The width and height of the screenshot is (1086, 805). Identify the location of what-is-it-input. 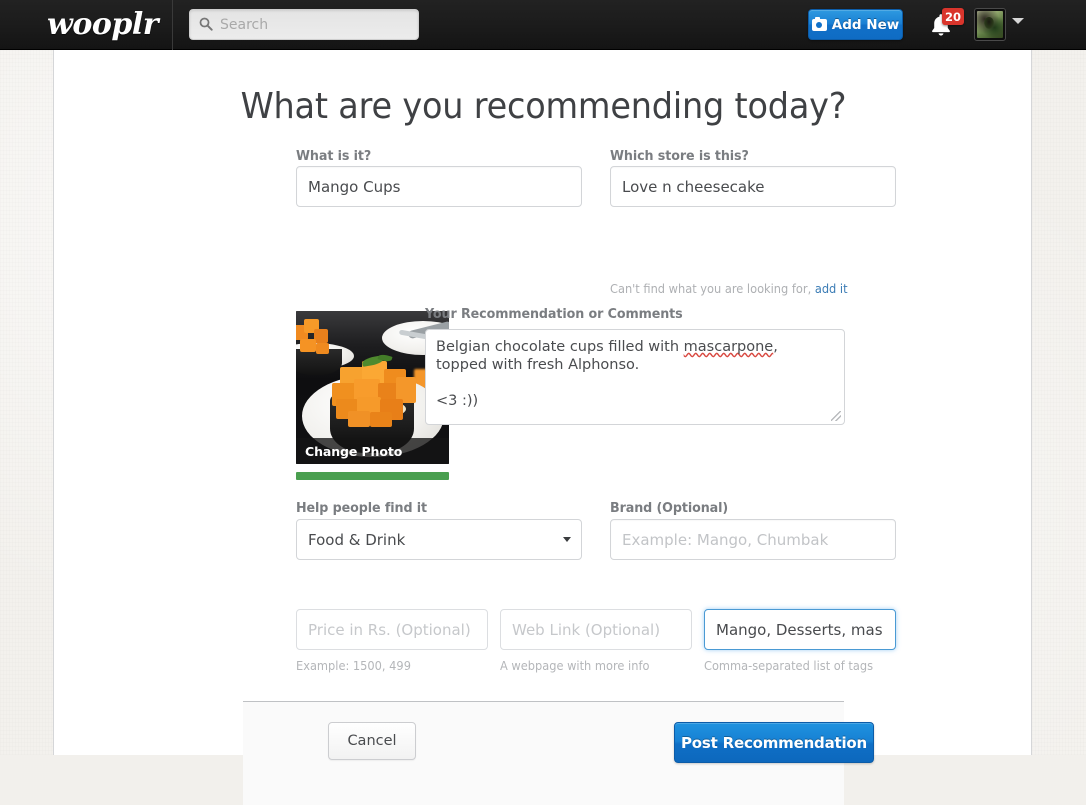
(439, 186).